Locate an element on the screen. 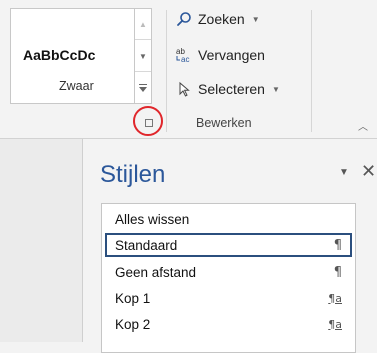 Image resolution: width=377 pixels, height=353 pixels. gallery-more-icon is located at coordinates (143, 88).